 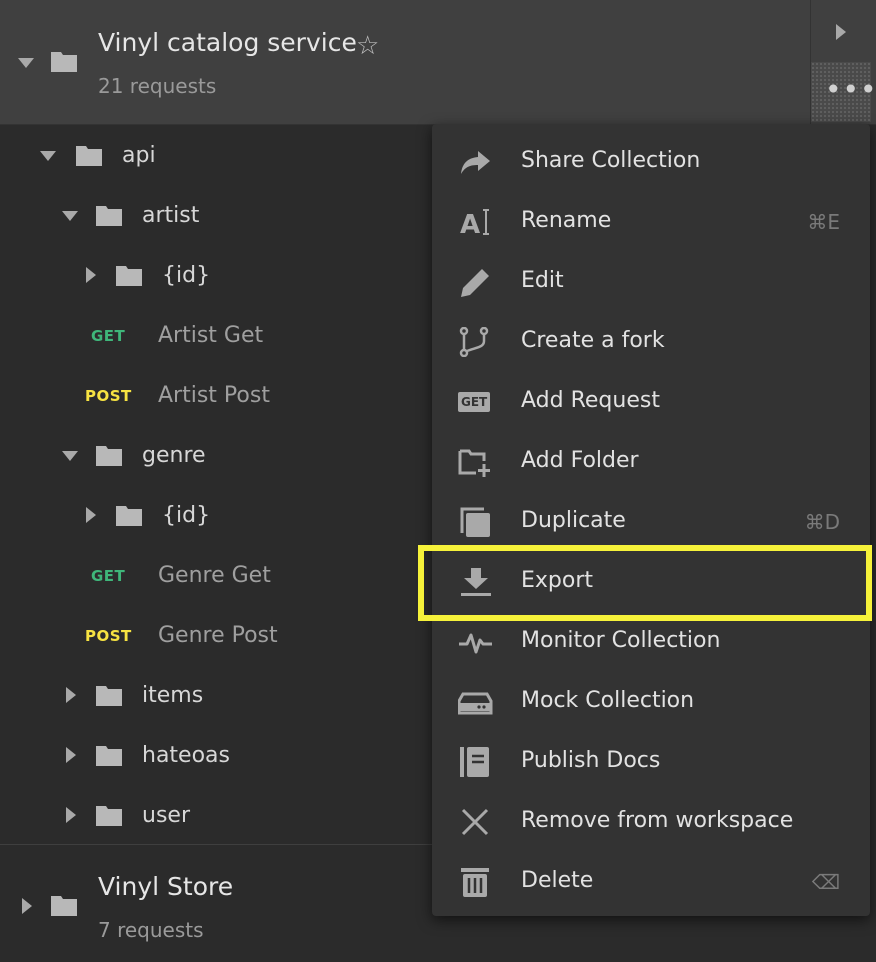 I want to click on menu-item-add-request: GET Add Request, so click(x=651, y=402).